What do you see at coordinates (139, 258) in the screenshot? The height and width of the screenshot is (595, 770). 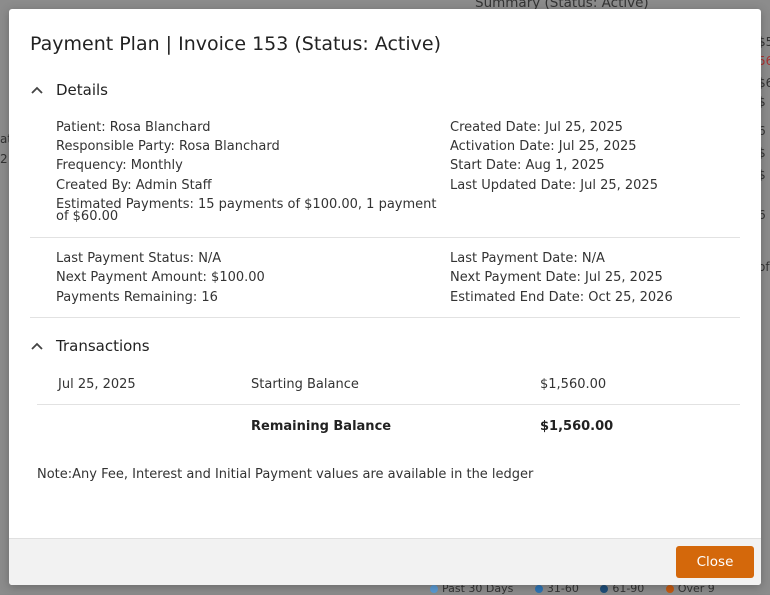 I see `last-payment-status-field: Last Payment Status: N/A` at bounding box center [139, 258].